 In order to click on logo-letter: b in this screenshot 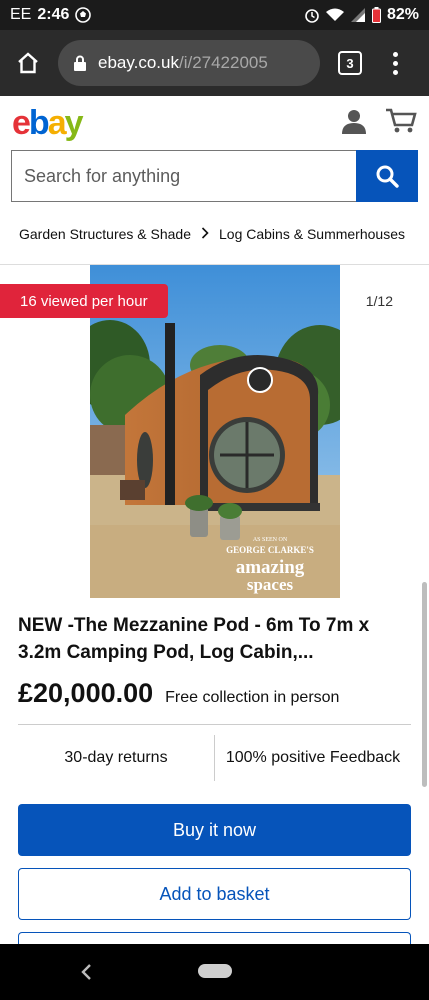, I will do `click(39, 122)`.